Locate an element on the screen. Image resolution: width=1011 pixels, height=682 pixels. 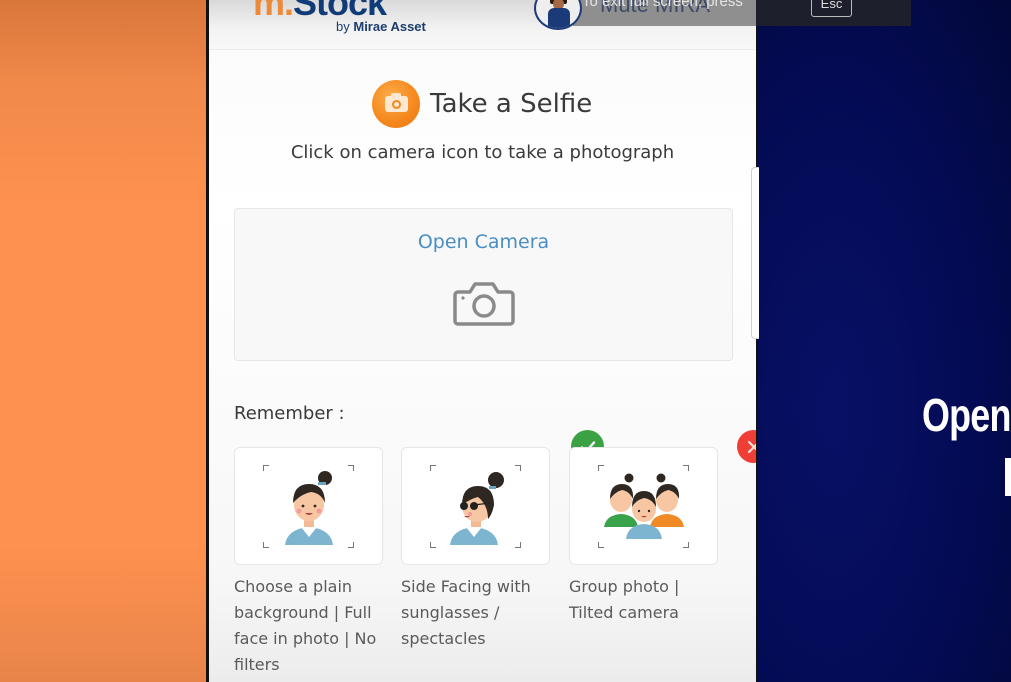
example-card-incorrect-group is located at coordinates (643, 506).